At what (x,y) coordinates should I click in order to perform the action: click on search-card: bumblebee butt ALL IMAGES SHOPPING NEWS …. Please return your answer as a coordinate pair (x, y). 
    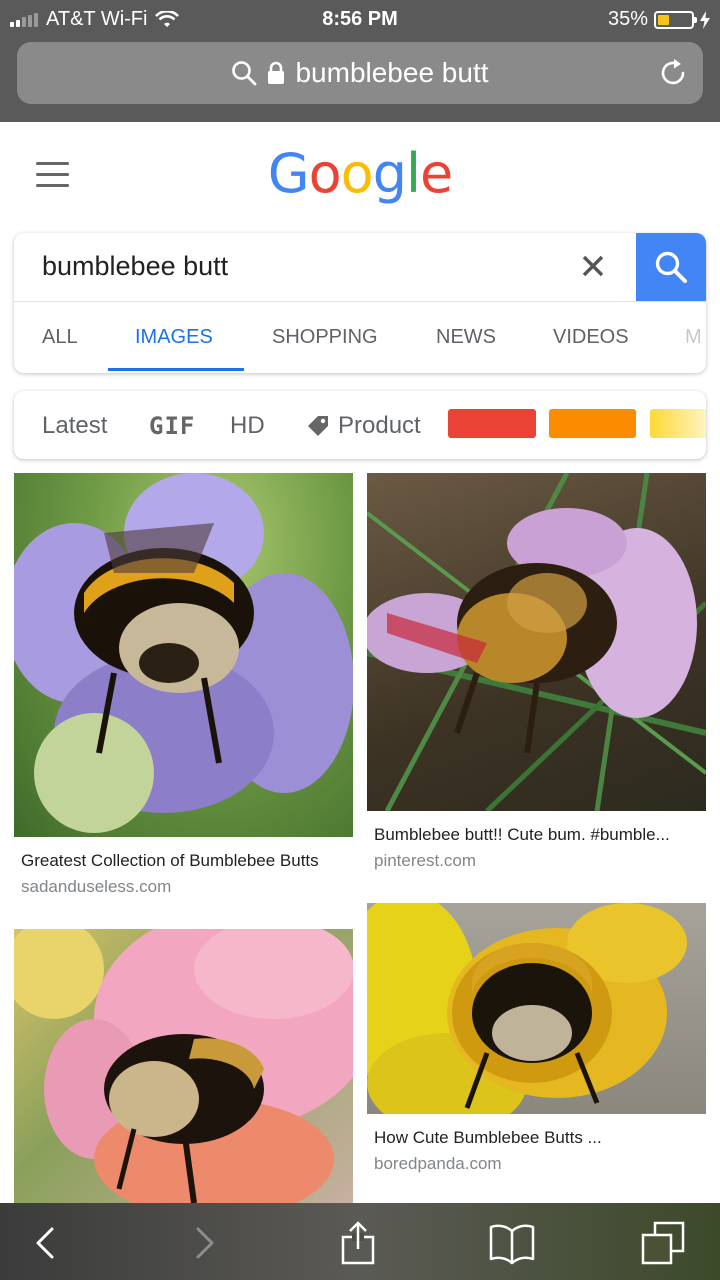
    Looking at the image, I should click on (360, 303).